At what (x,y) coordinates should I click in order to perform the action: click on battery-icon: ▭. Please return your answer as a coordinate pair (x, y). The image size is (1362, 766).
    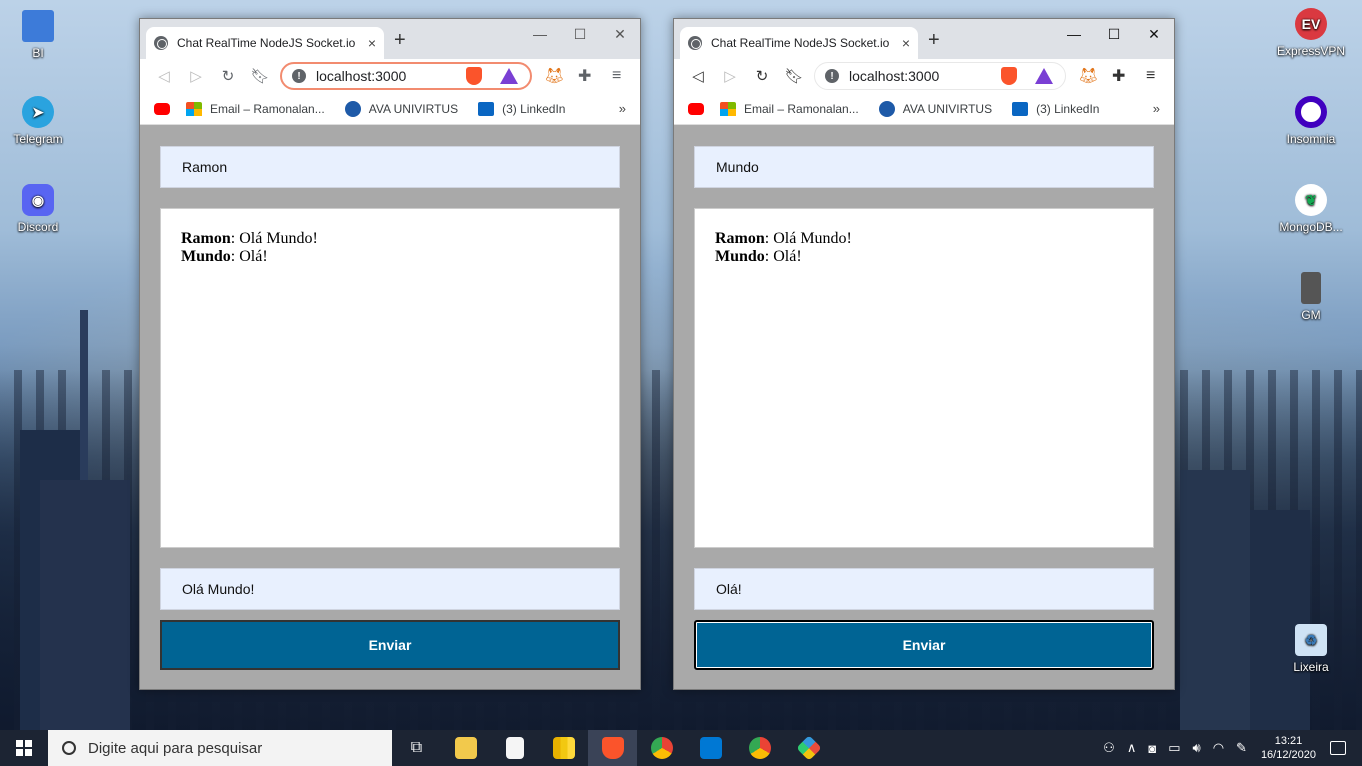
    Looking at the image, I should click on (1174, 748).